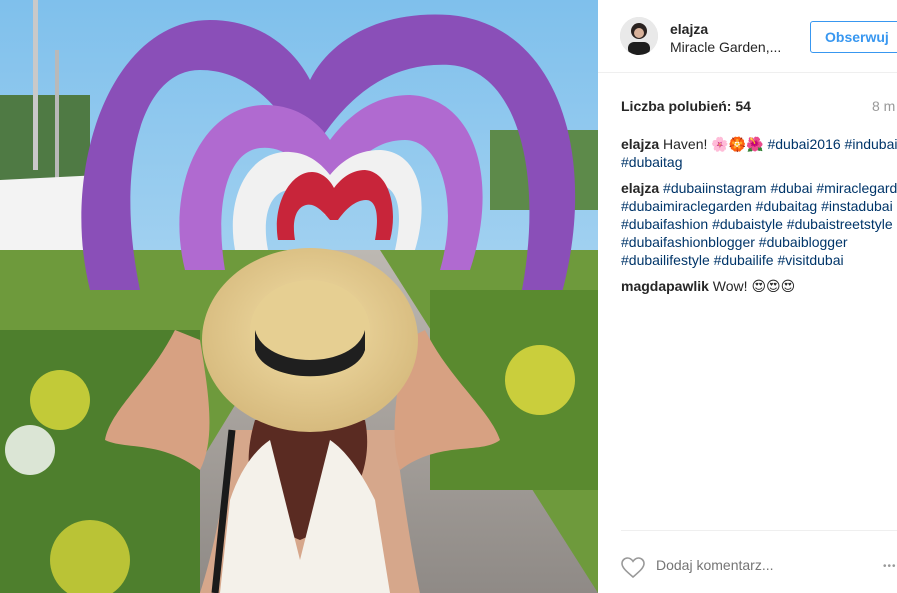  I want to click on comment-text: Wow!, so click(730, 286).